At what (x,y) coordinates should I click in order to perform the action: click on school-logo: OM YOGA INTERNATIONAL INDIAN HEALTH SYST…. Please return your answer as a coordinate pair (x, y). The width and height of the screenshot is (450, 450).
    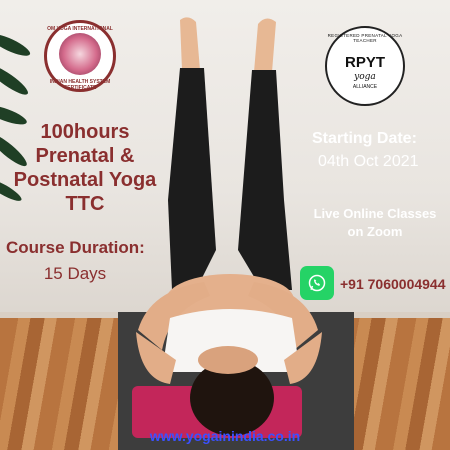
    Looking at the image, I should click on (80, 56).